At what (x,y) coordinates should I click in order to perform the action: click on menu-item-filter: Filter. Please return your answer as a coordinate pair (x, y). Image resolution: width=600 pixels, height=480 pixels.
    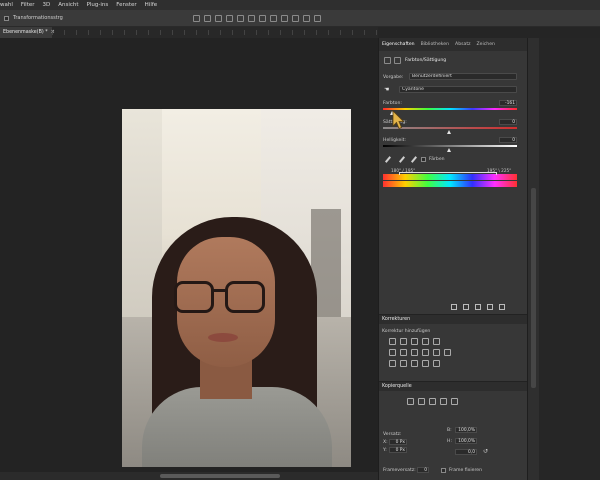
    Looking at the image, I should click on (28, 5).